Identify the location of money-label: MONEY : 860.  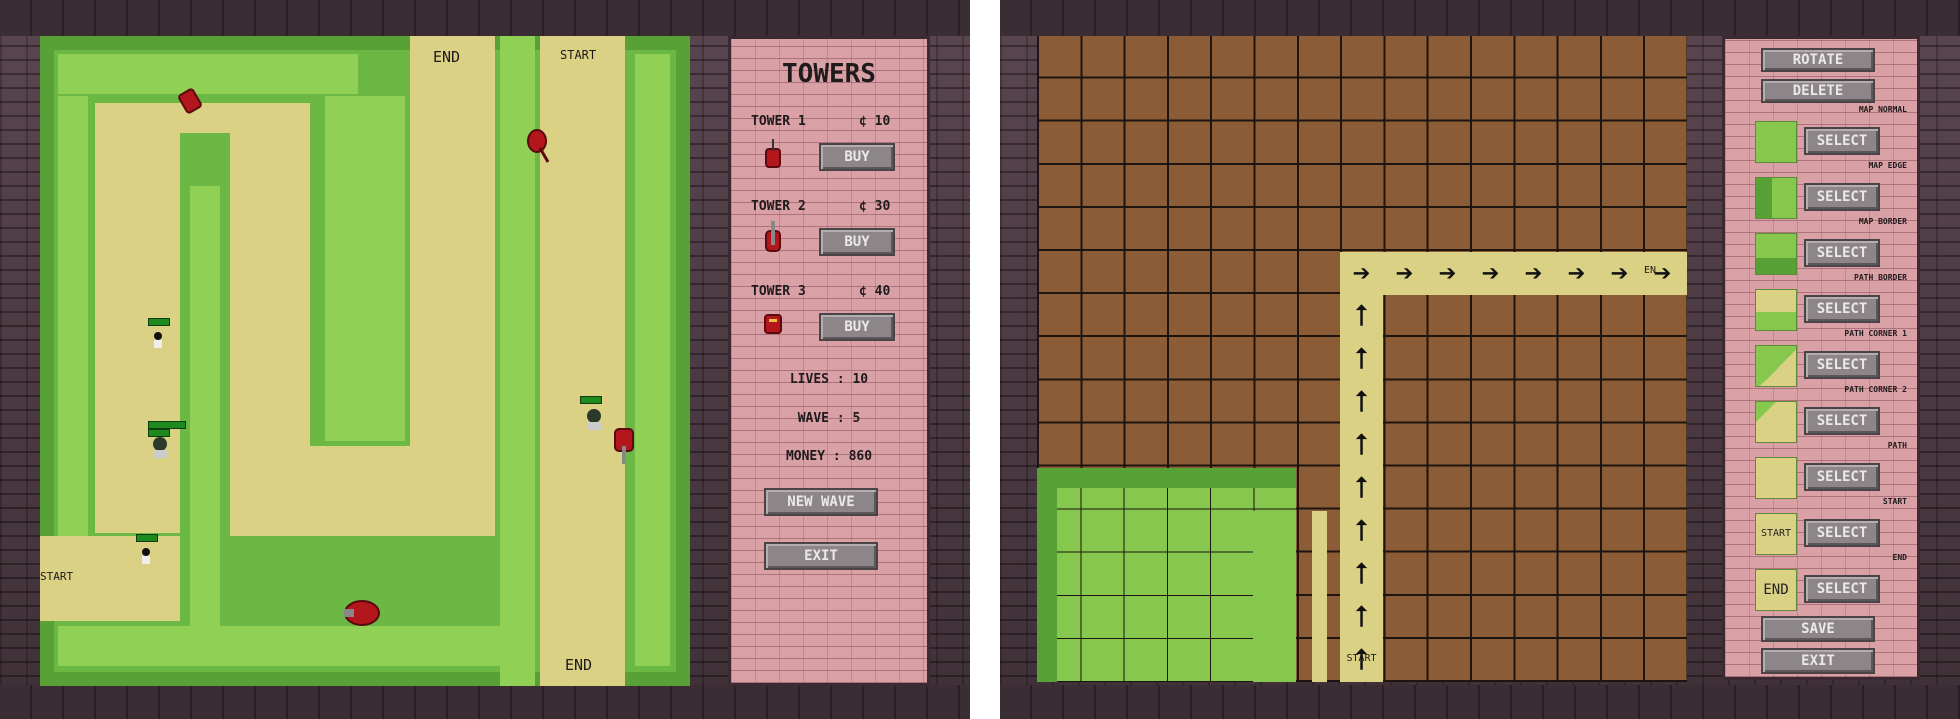
(829, 456).